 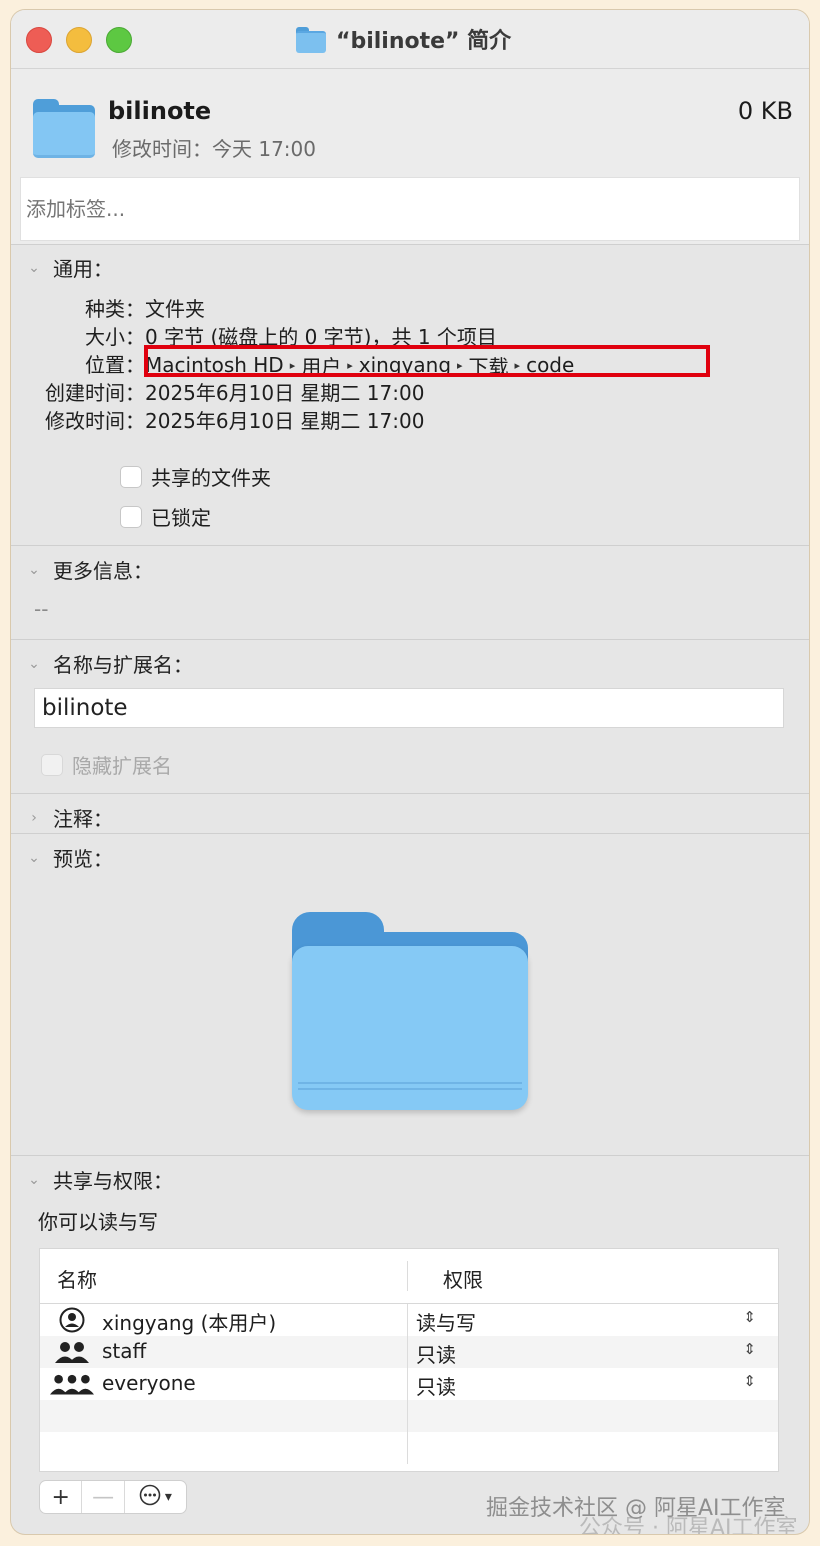 What do you see at coordinates (72, 1352) in the screenshot?
I see `group-icon` at bounding box center [72, 1352].